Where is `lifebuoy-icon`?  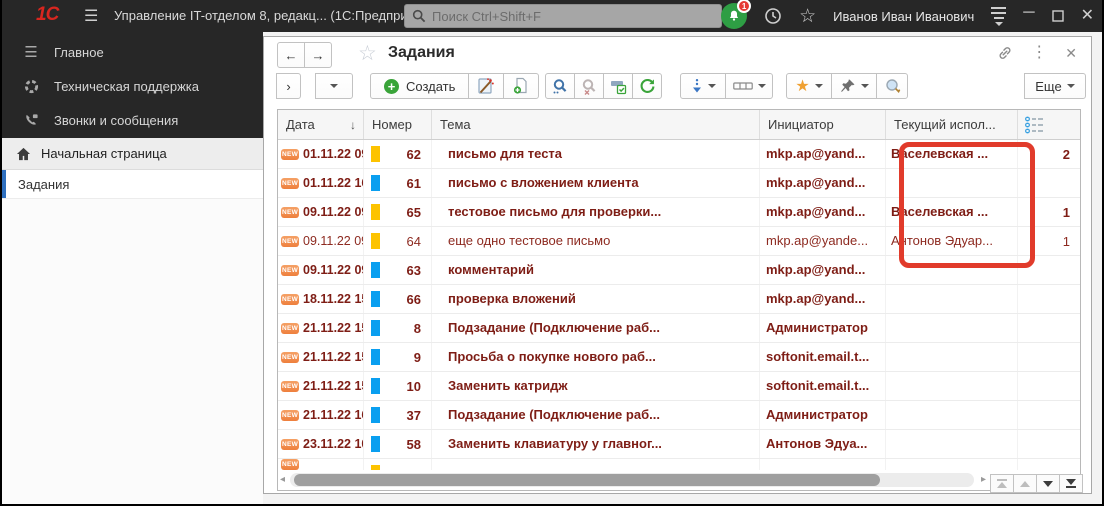
lifebuoy-icon is located at coordinates (31, 86).